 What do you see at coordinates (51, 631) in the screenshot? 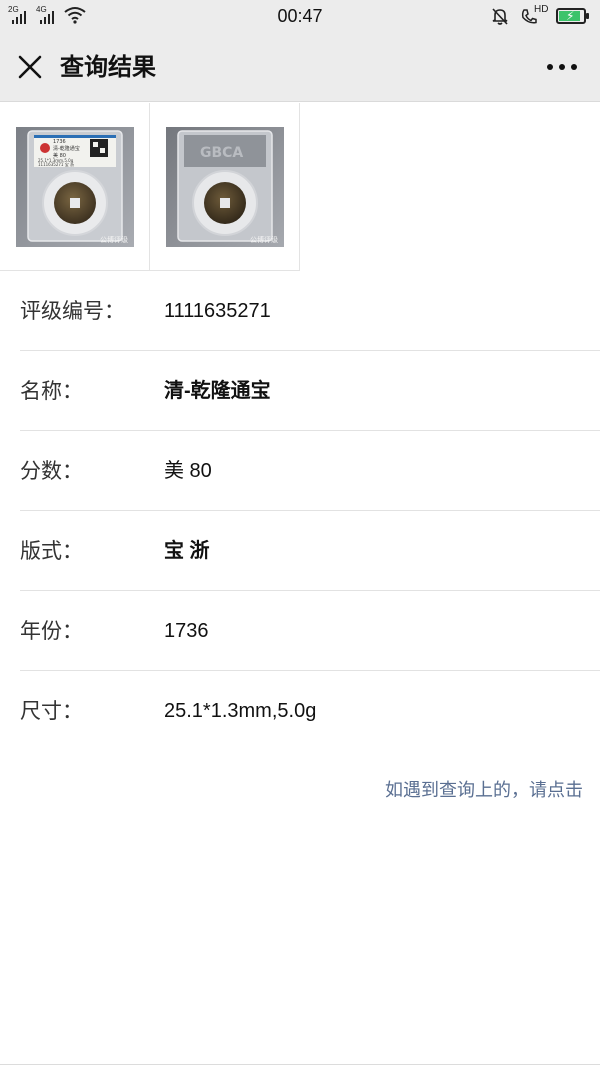
I see `detail-label: 年份：` at bounding box center [51, 631].